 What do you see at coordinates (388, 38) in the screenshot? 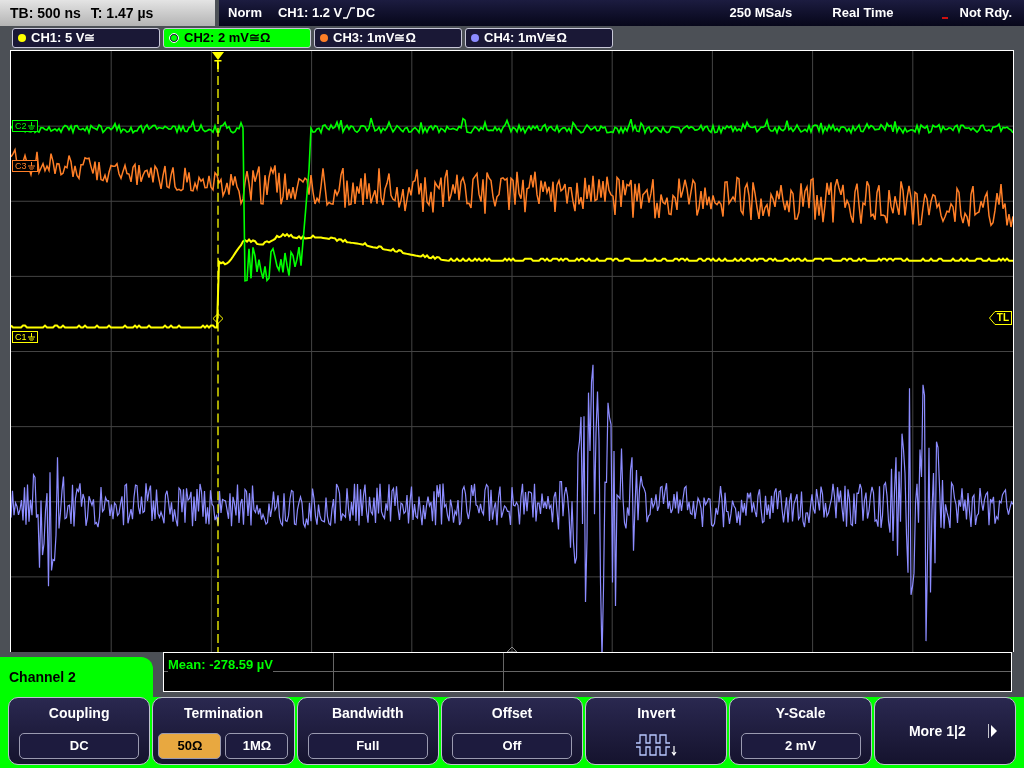
I see `channel-tab: CH3: 1mV≅Ω` at bounding box center [388, 38].